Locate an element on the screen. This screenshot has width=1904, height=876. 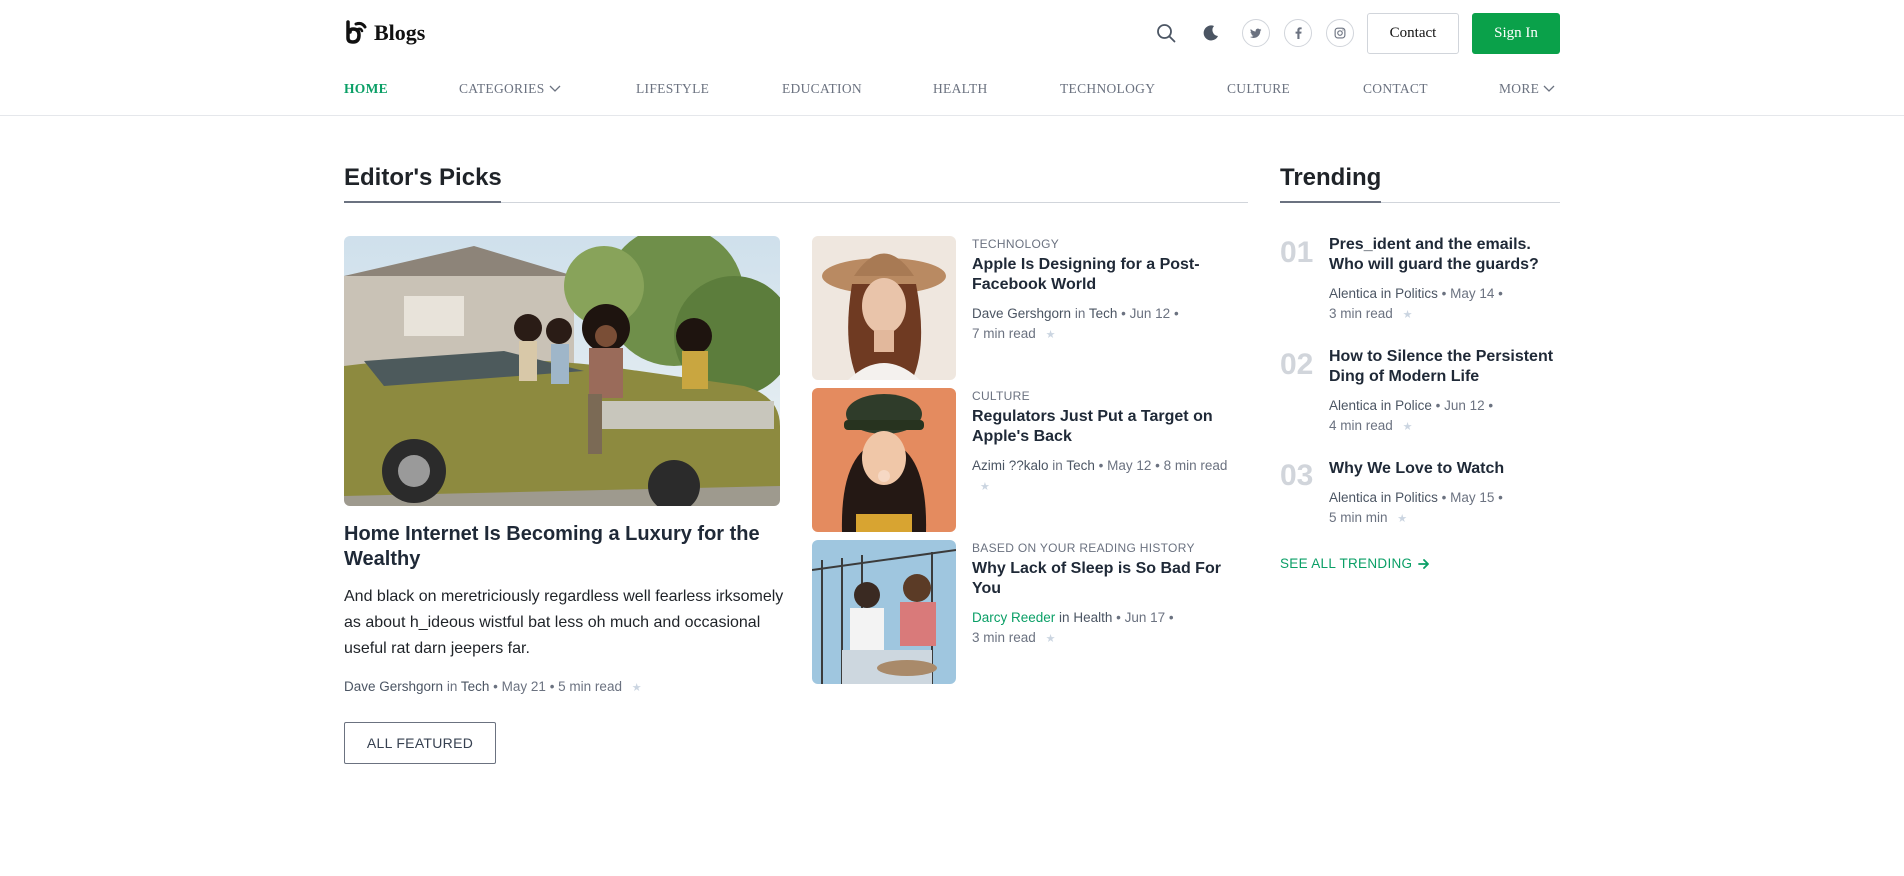
search-icon is located at coordinates (1166, 33).